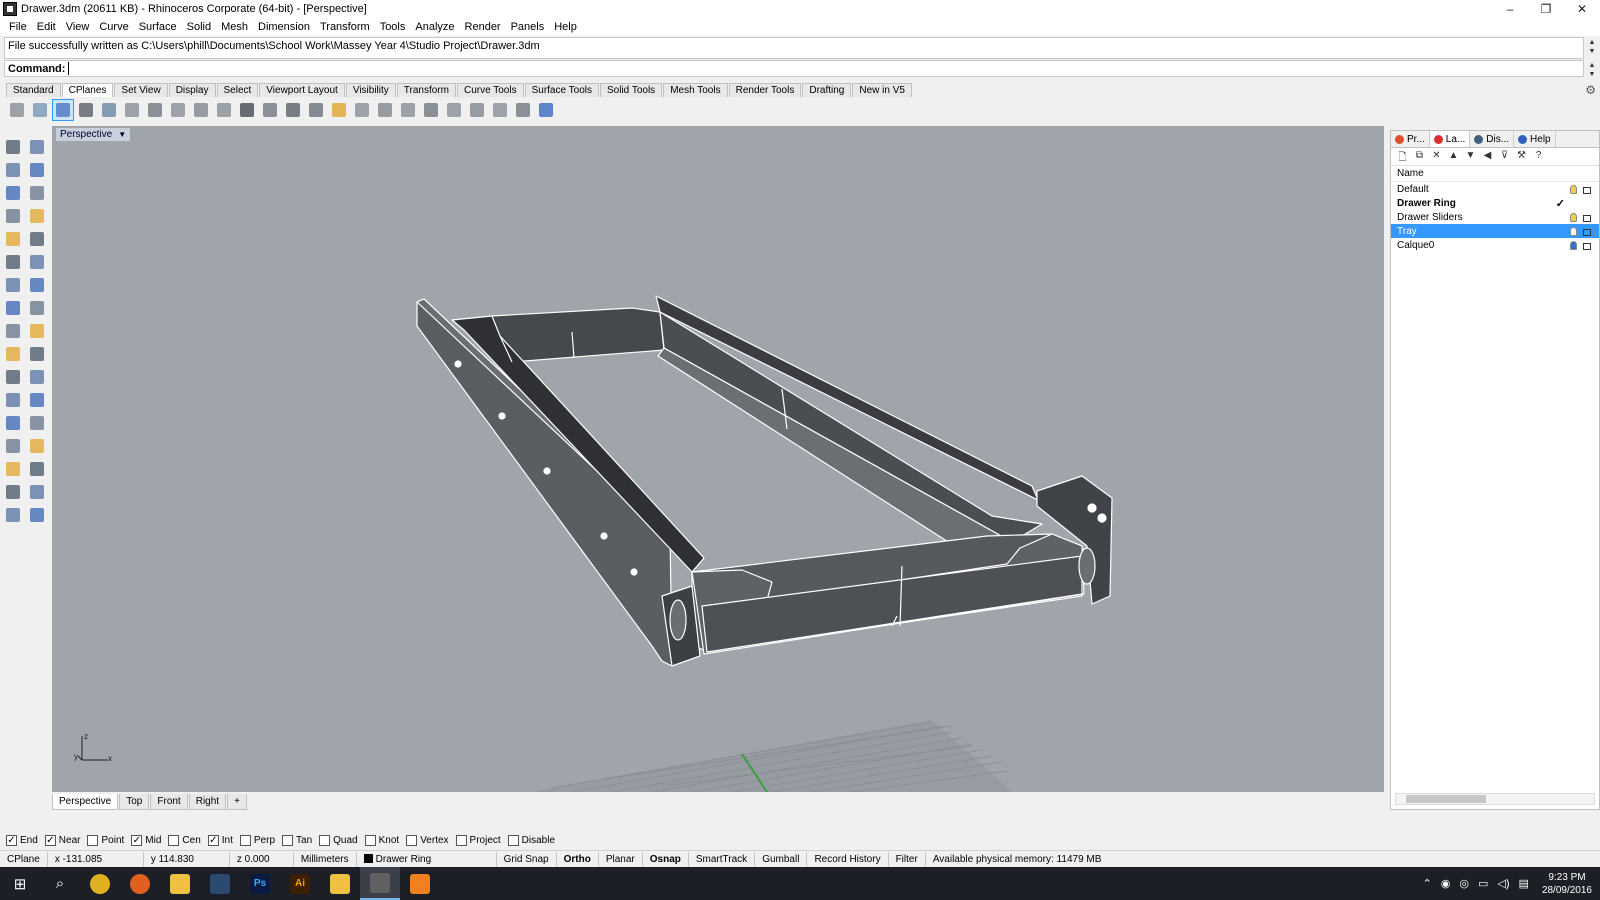 Image resolution: width=1600 pixels, height=900 pixels. I want to click on delete-icon: ✕, so click(1436, 157).